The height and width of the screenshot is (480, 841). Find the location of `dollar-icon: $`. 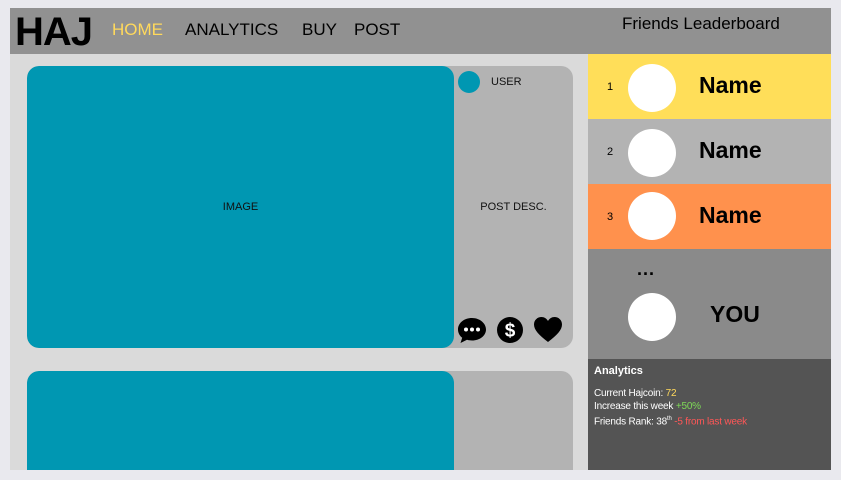

dollar-icon: $ is located at coordinates (510, 330).